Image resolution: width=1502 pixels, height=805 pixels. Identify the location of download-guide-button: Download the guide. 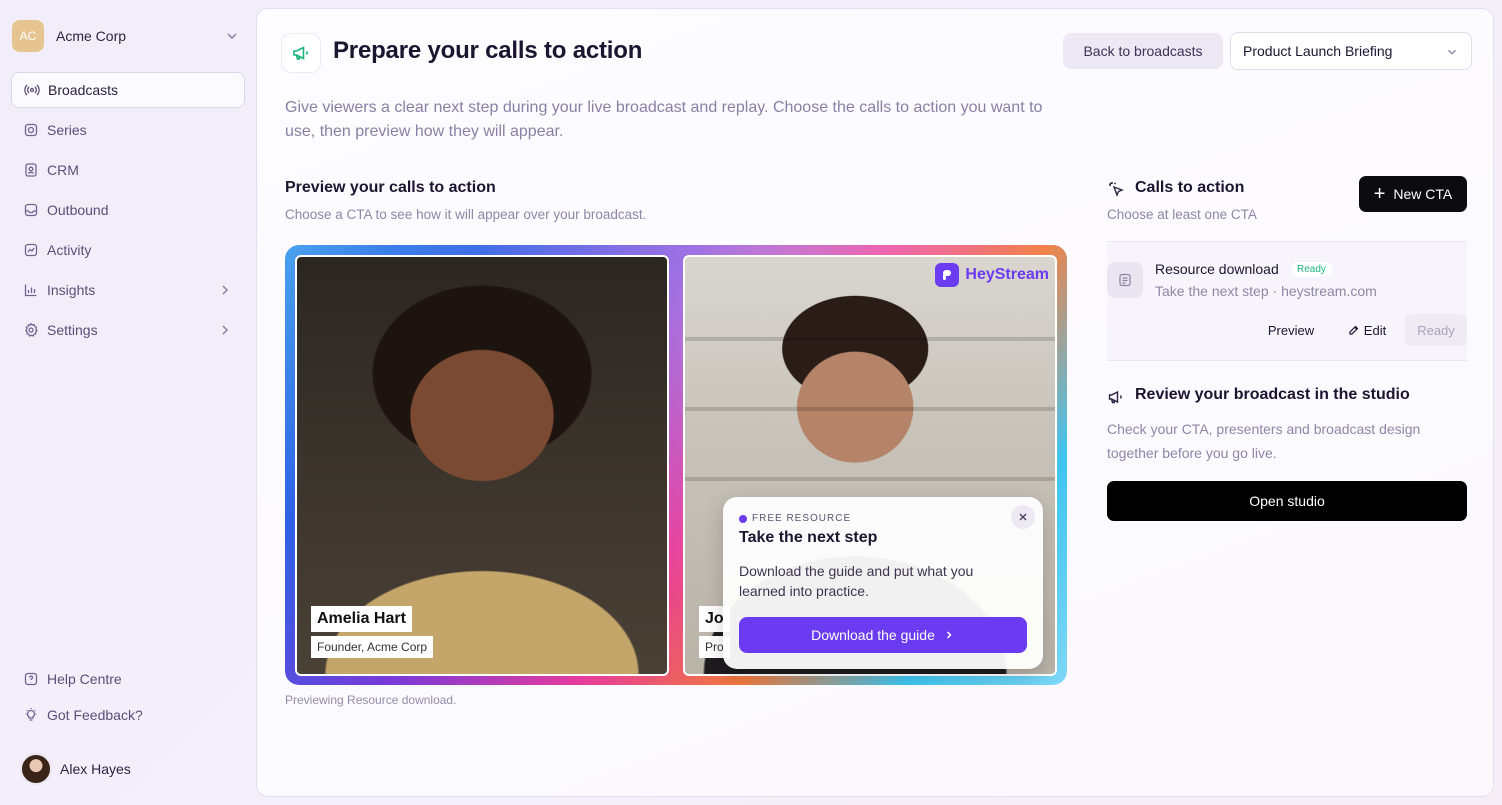
(883, 635).